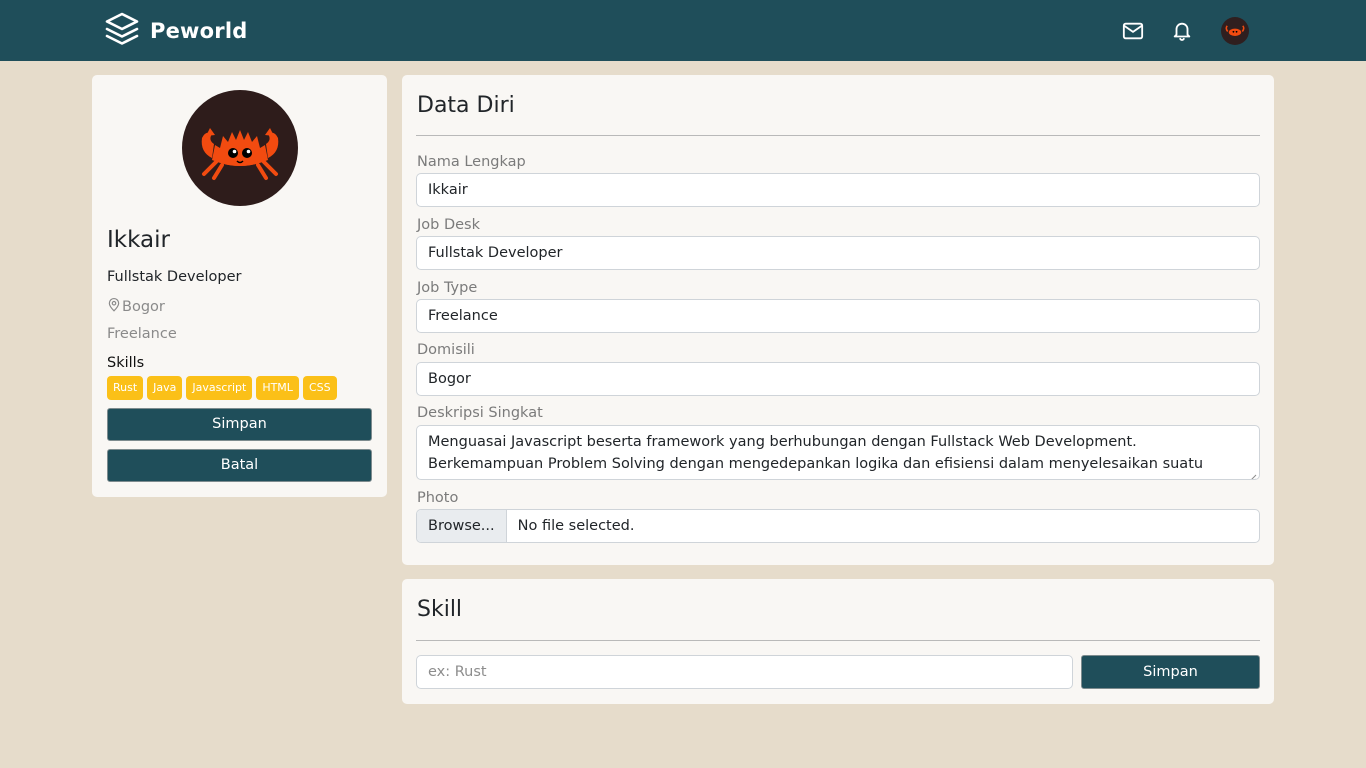 Image resolution: width=1366 pixels, height=768 pixels. I want to click on skill-input: ex: Rust, so click(744, 672).